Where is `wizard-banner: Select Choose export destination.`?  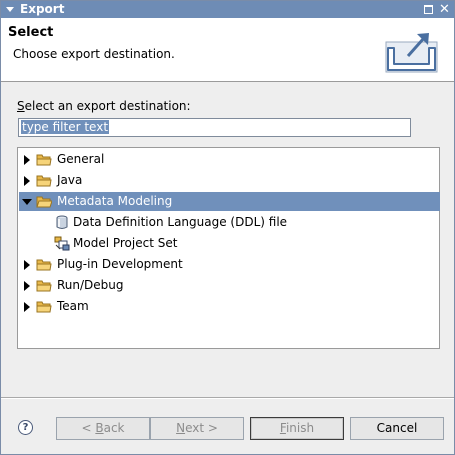 wizard-banner: Select Choose export destination. is located at coordinates (227, 50).